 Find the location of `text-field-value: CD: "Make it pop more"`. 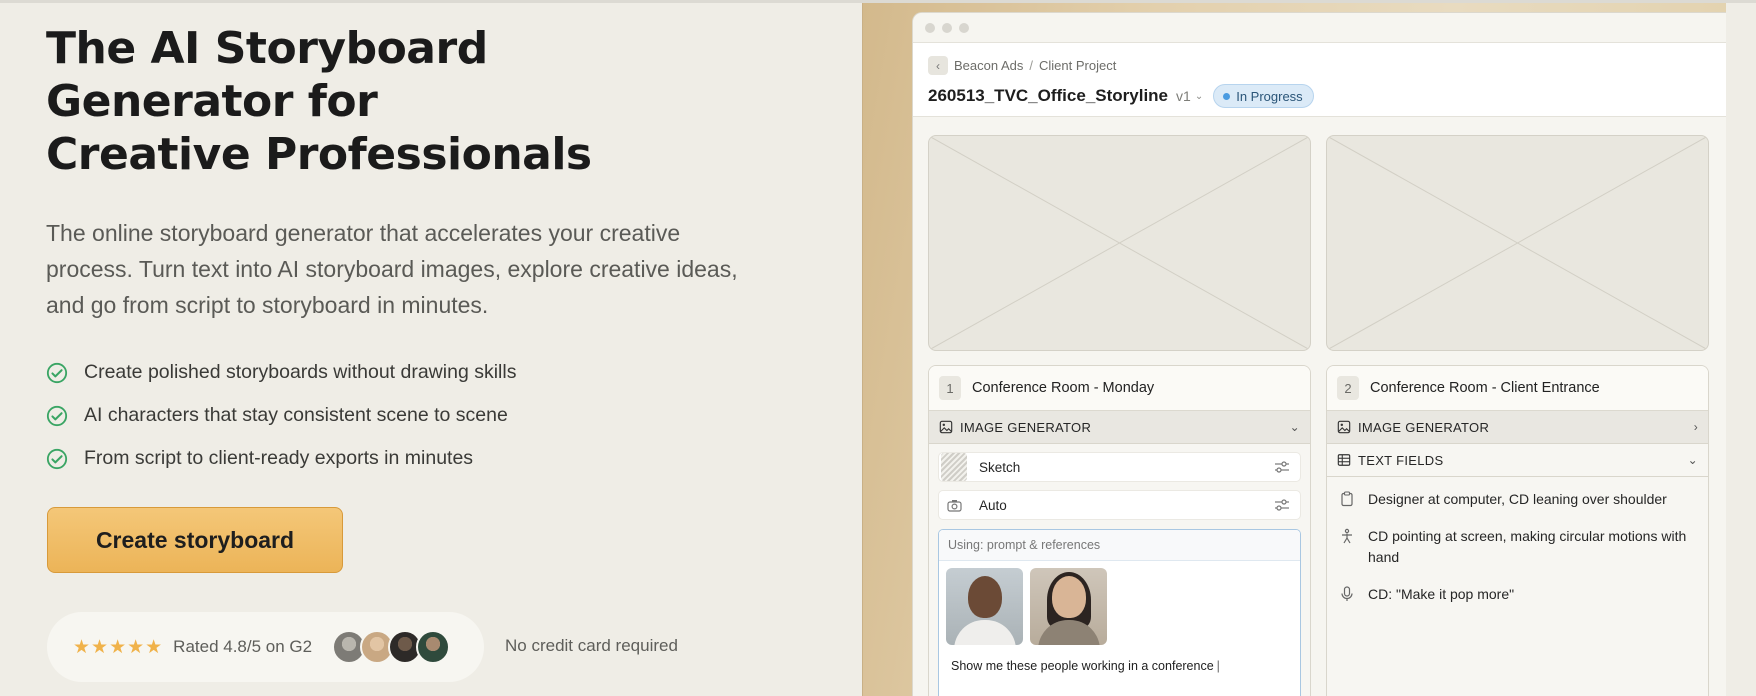

text-field-value: CD: "Make it pop more" is located at coordinates (1441, 594).